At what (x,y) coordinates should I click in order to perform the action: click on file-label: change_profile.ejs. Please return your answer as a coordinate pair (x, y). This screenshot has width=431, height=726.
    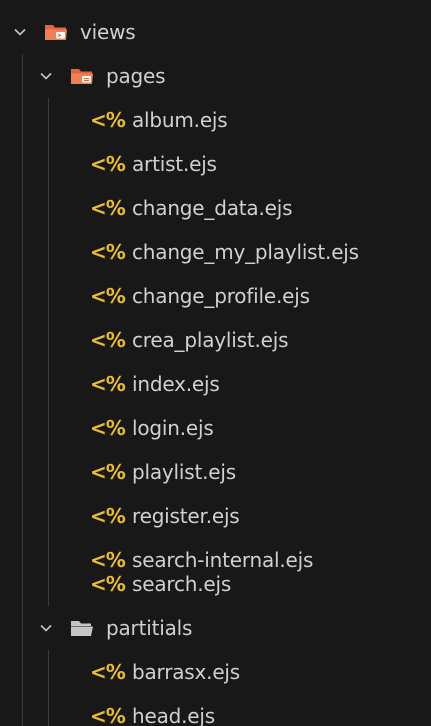
    Looking at the image, I should click on (221, 296).